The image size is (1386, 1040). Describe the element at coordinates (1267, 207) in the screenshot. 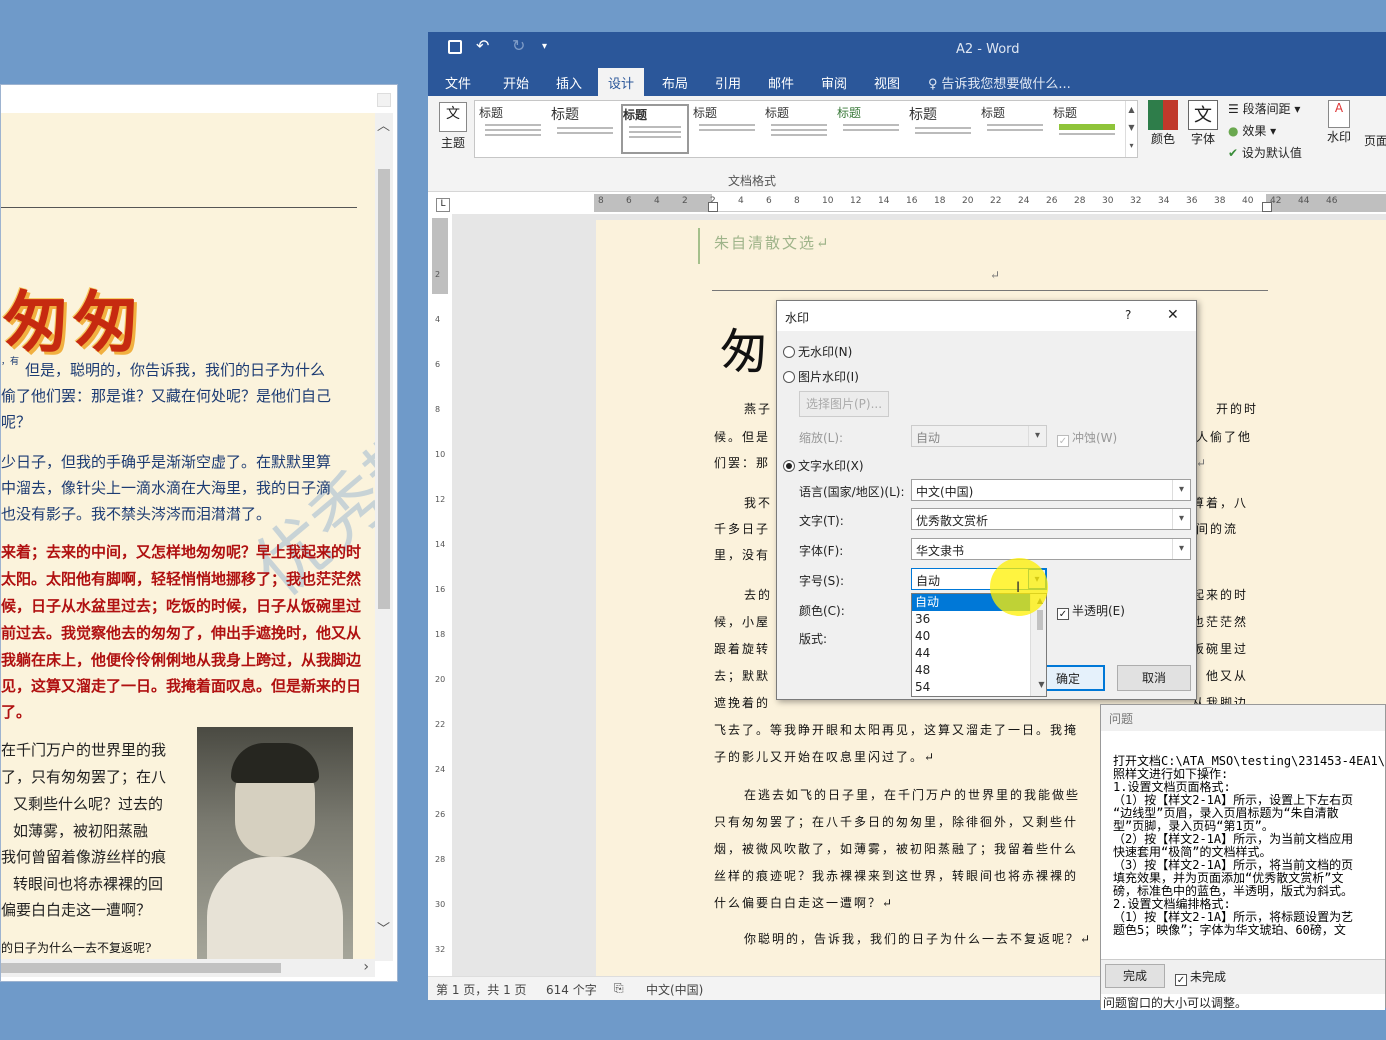

I see `right-indent-marker` at that location.